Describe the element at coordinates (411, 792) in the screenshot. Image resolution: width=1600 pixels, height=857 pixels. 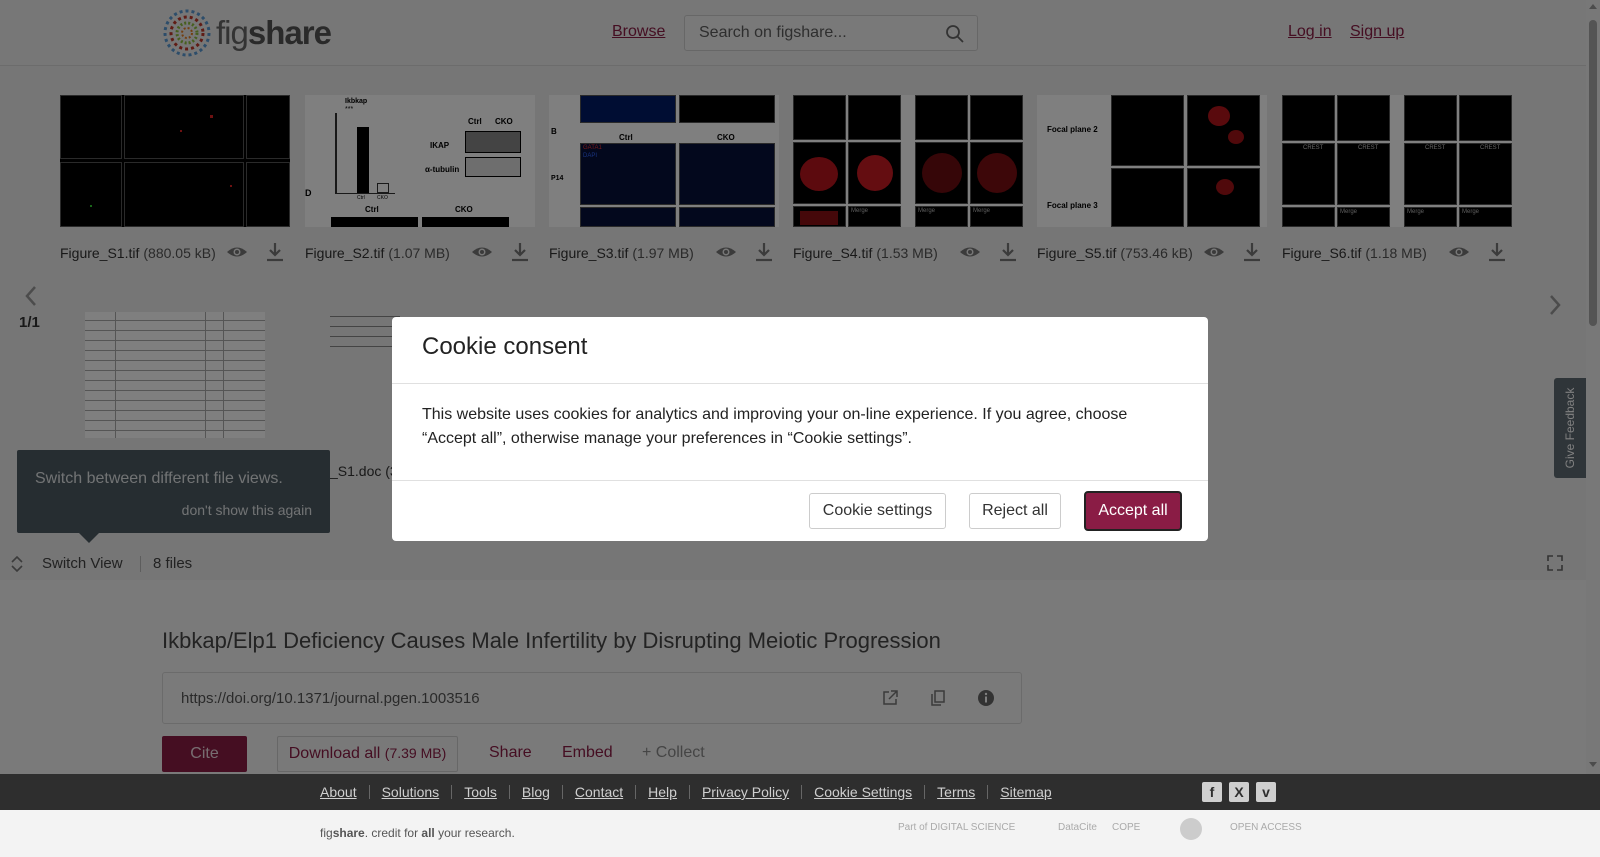
I see `footer-link-solutions: Solutions` at that location.